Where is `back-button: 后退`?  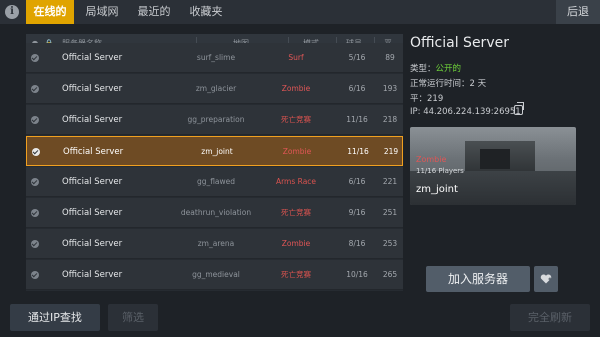
back-button: 后退 is located at coordinates (578, 12).